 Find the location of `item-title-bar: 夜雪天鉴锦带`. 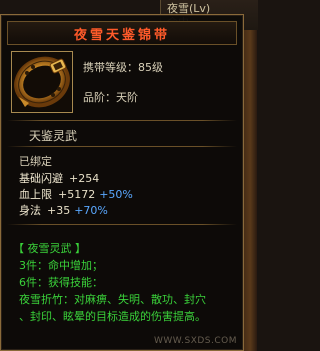

item-title-bar: 夜雪天鉴锦带 is located at coordinates (122, 33).